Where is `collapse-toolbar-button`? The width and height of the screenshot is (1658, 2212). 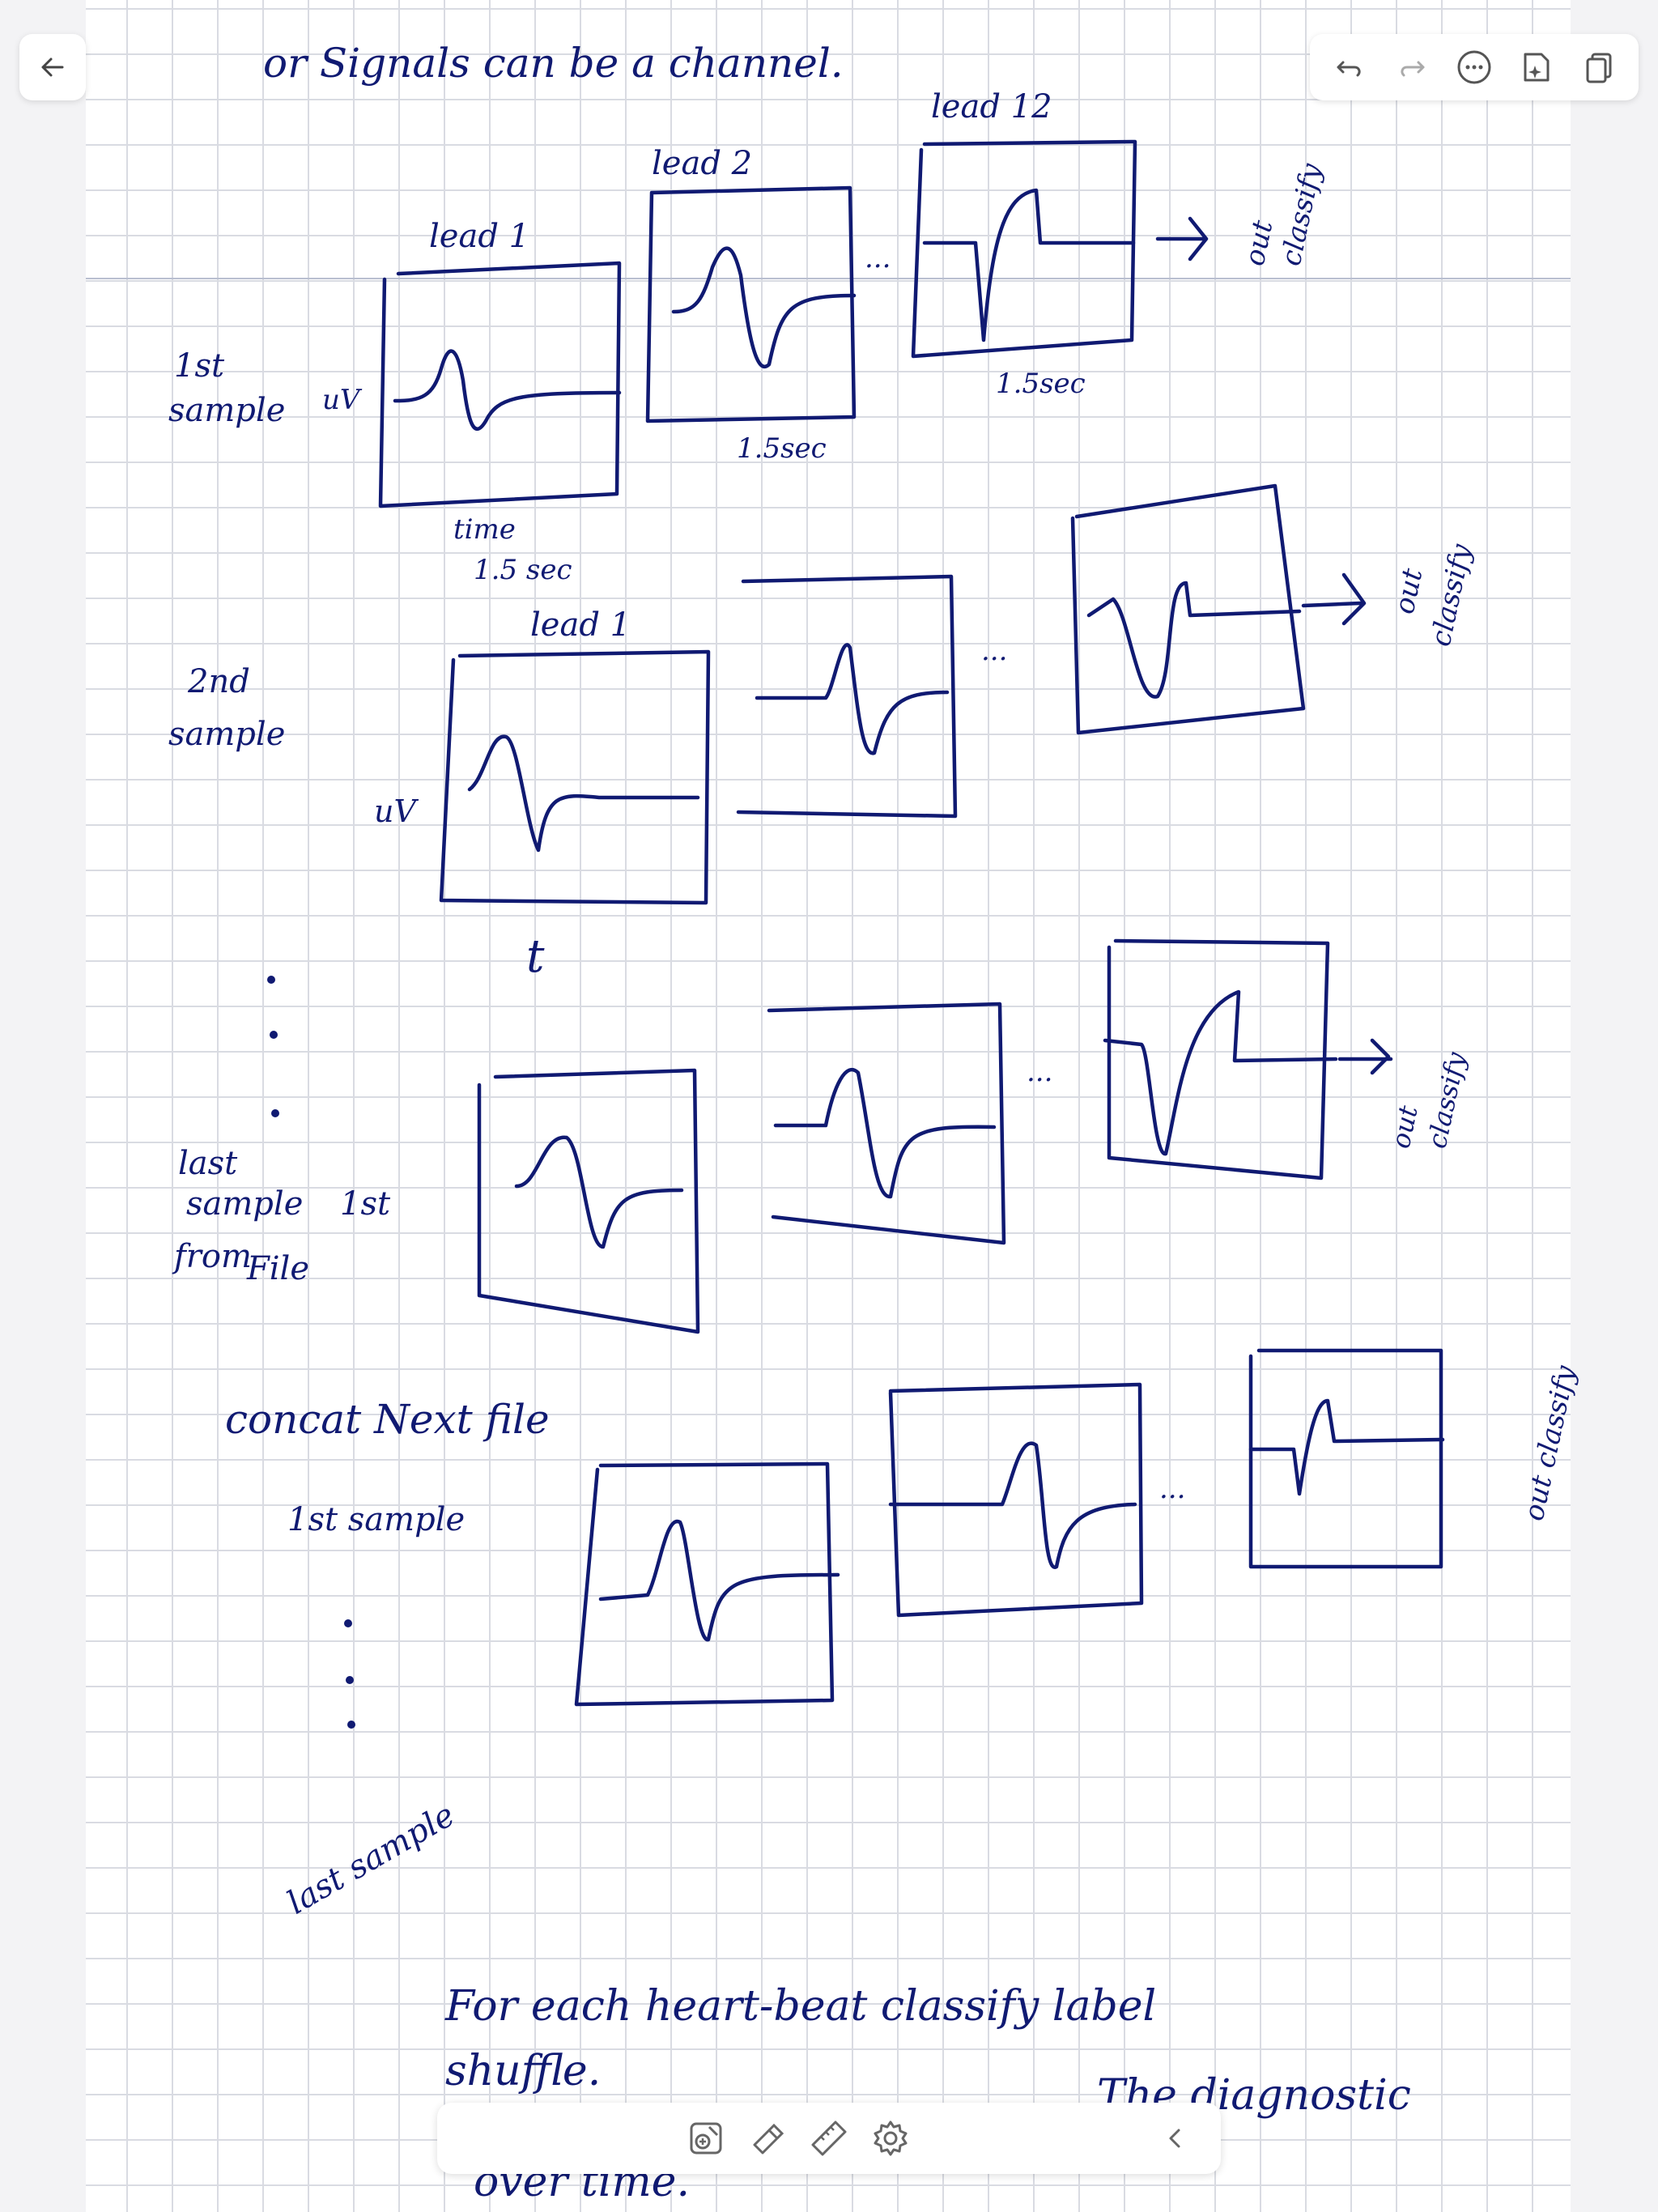 collapse-toolbar-button is located at coordinates (1175, 2138).